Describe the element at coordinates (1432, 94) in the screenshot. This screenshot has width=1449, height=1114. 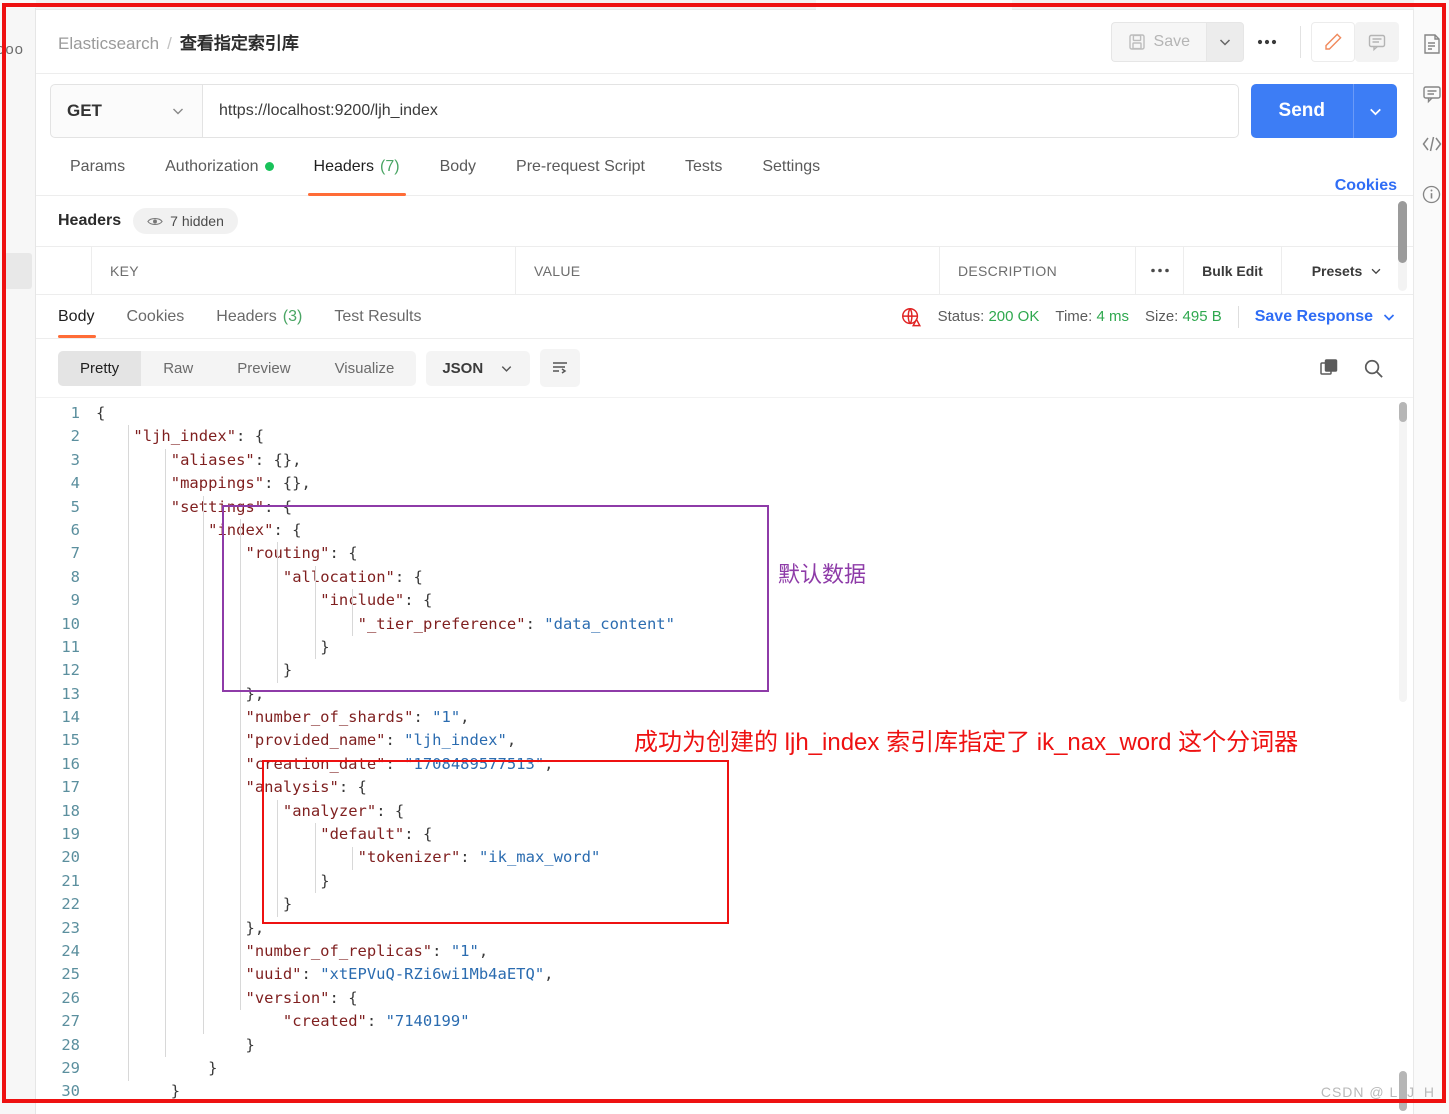
I see `comment-icon` at that location.